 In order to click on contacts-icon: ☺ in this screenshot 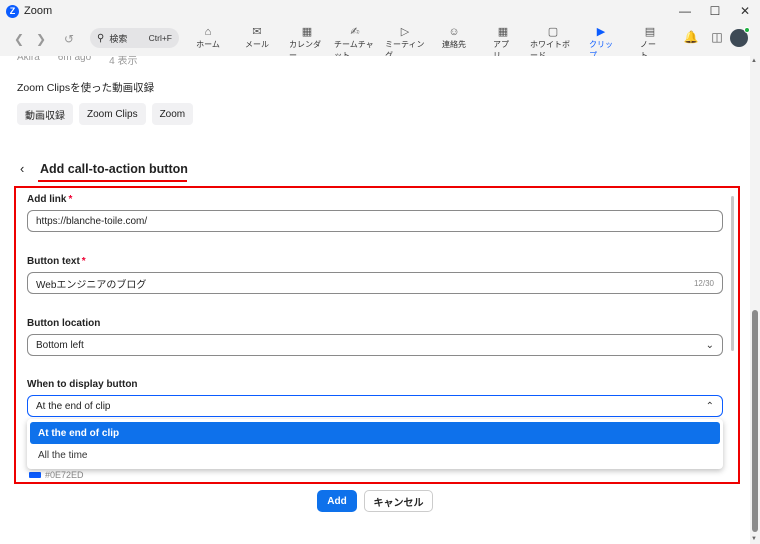, I will do `click(454, 32)`.